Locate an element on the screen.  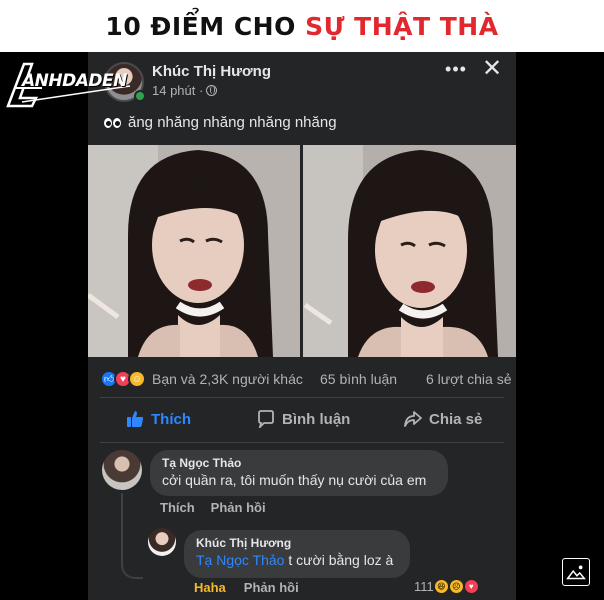
sad-reaction-icon: ☹ is located at coordinates (456, 586).